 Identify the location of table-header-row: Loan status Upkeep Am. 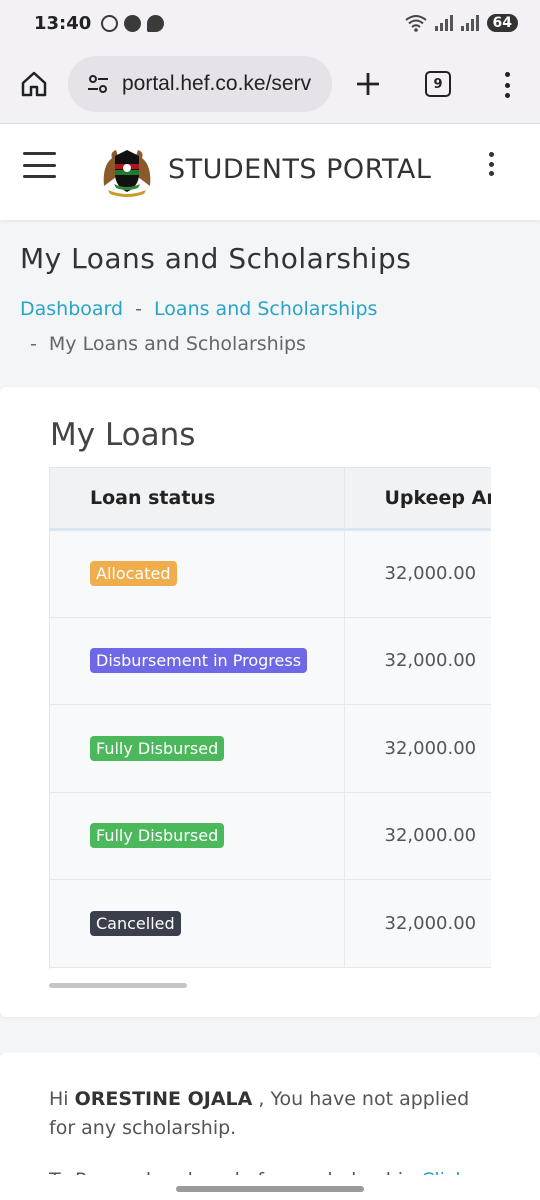
(270, 499).